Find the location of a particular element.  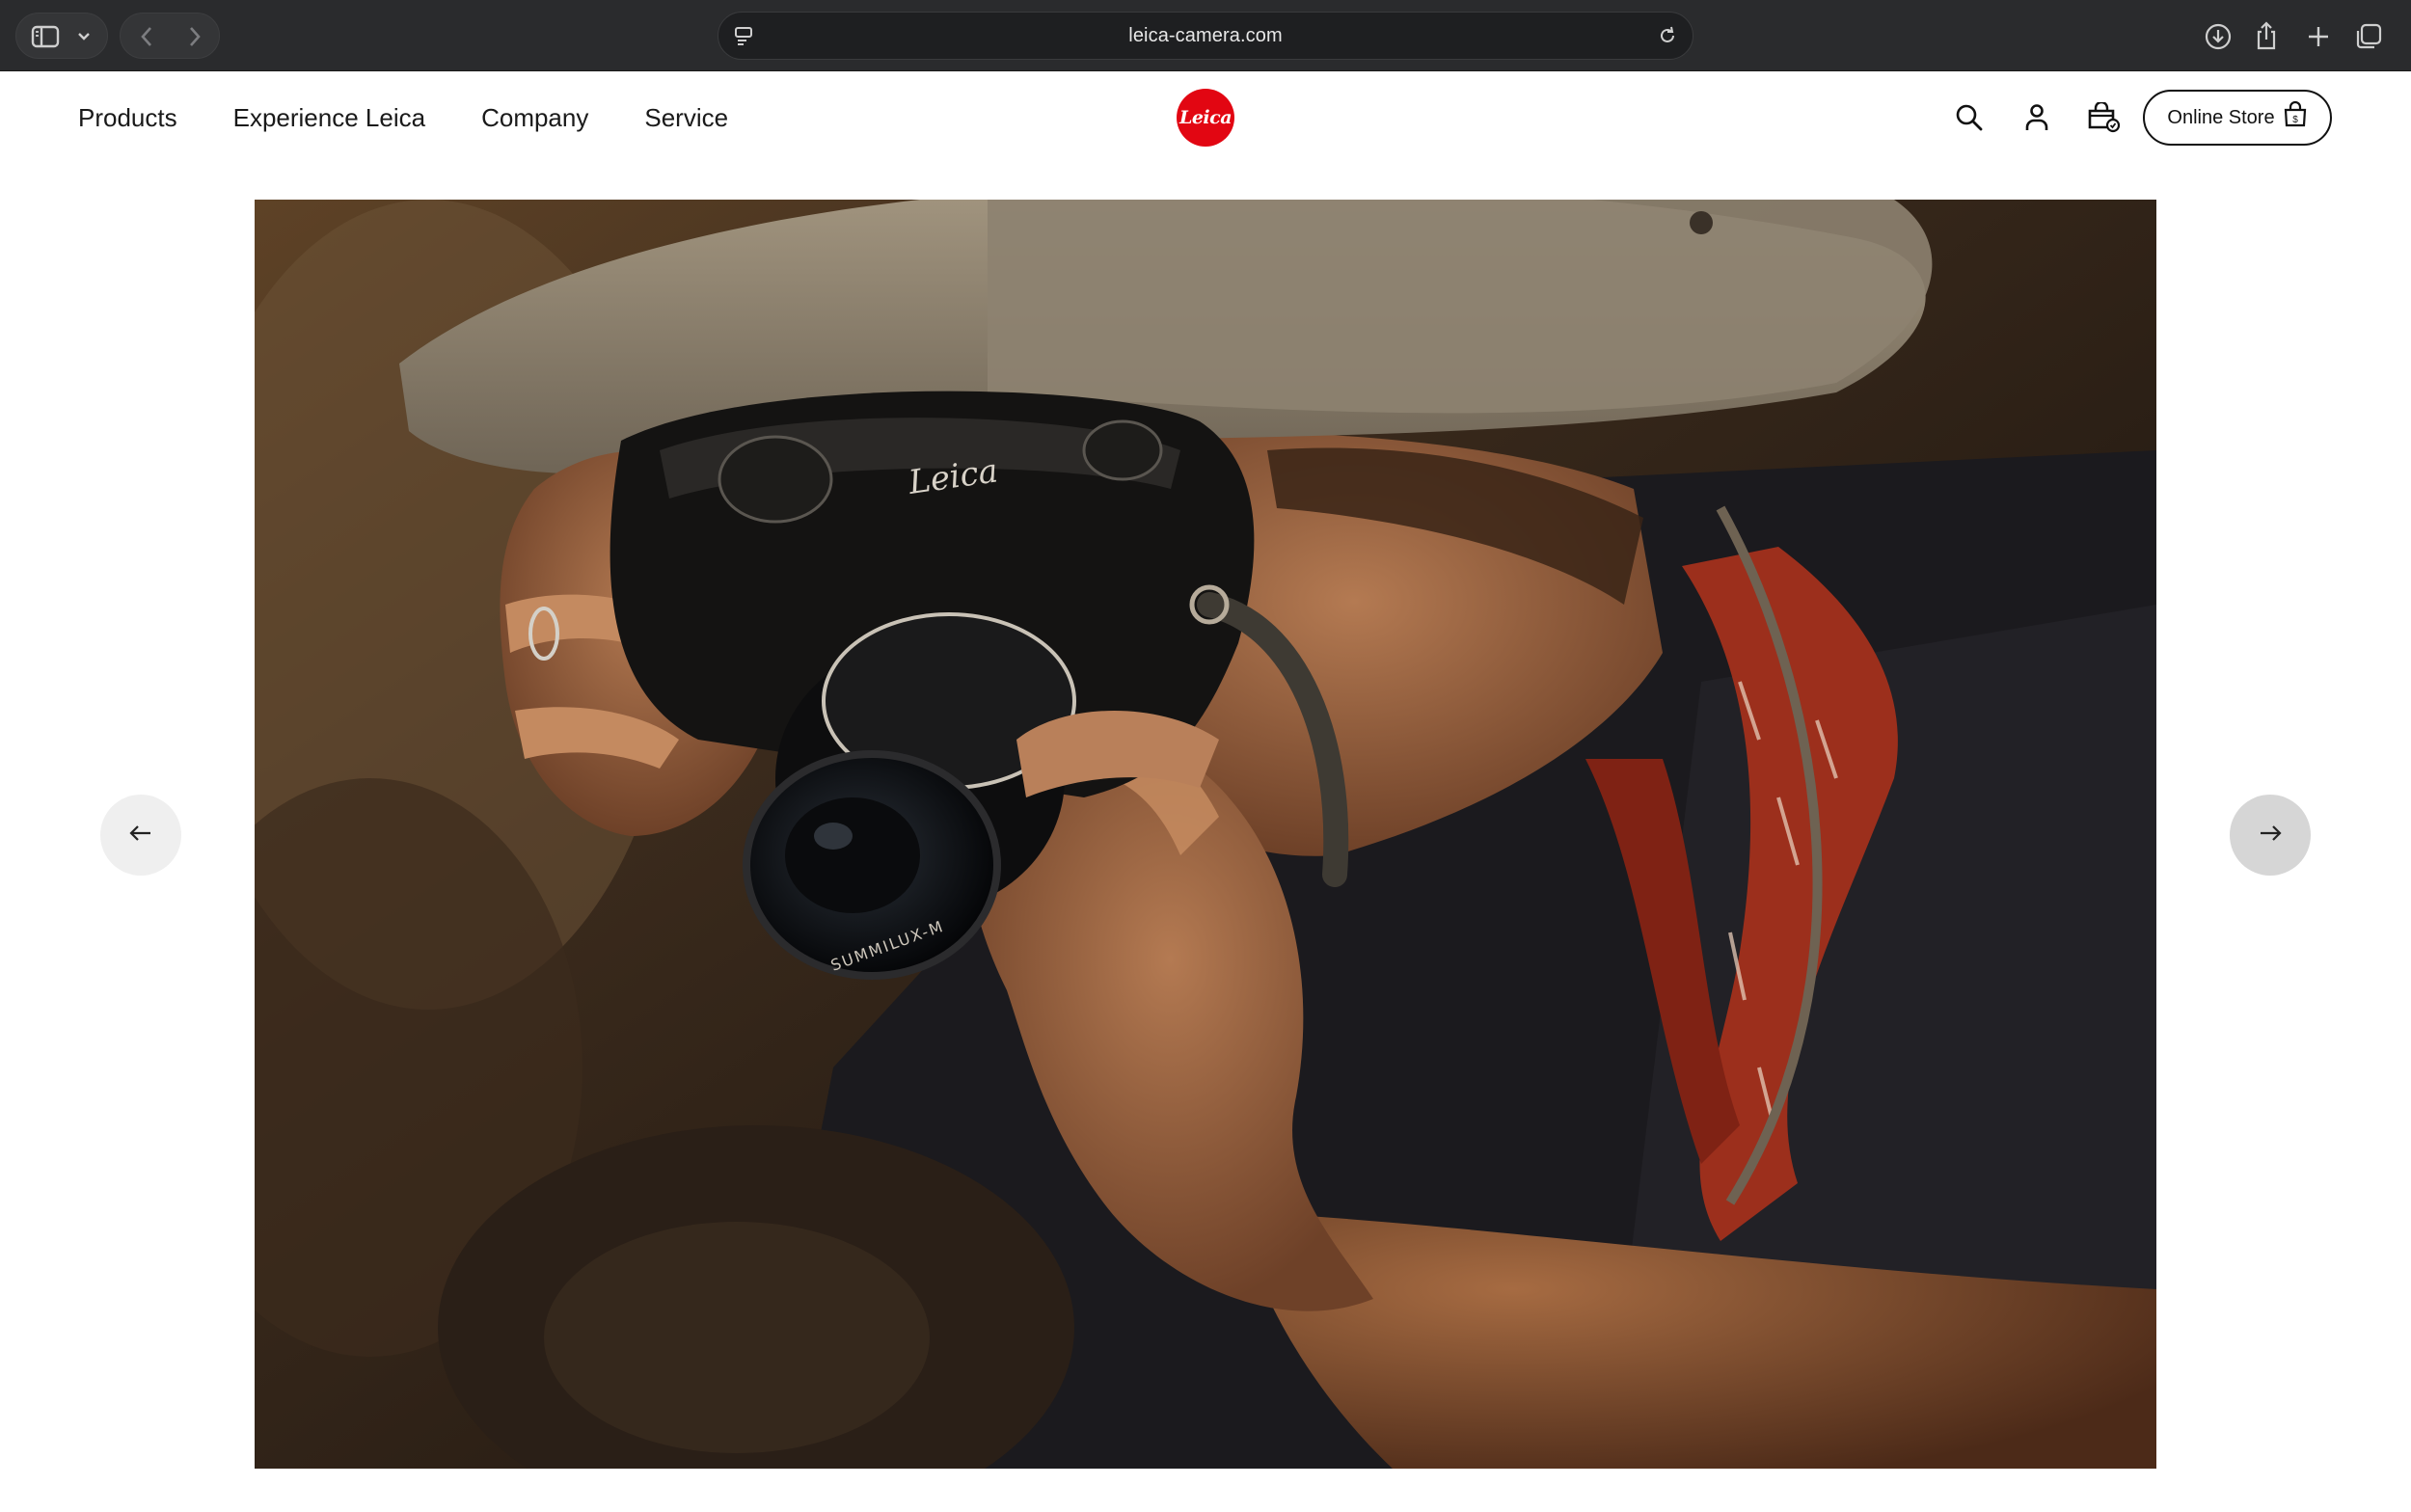

tab-overview-icon is located at coordinates (2368, 36).